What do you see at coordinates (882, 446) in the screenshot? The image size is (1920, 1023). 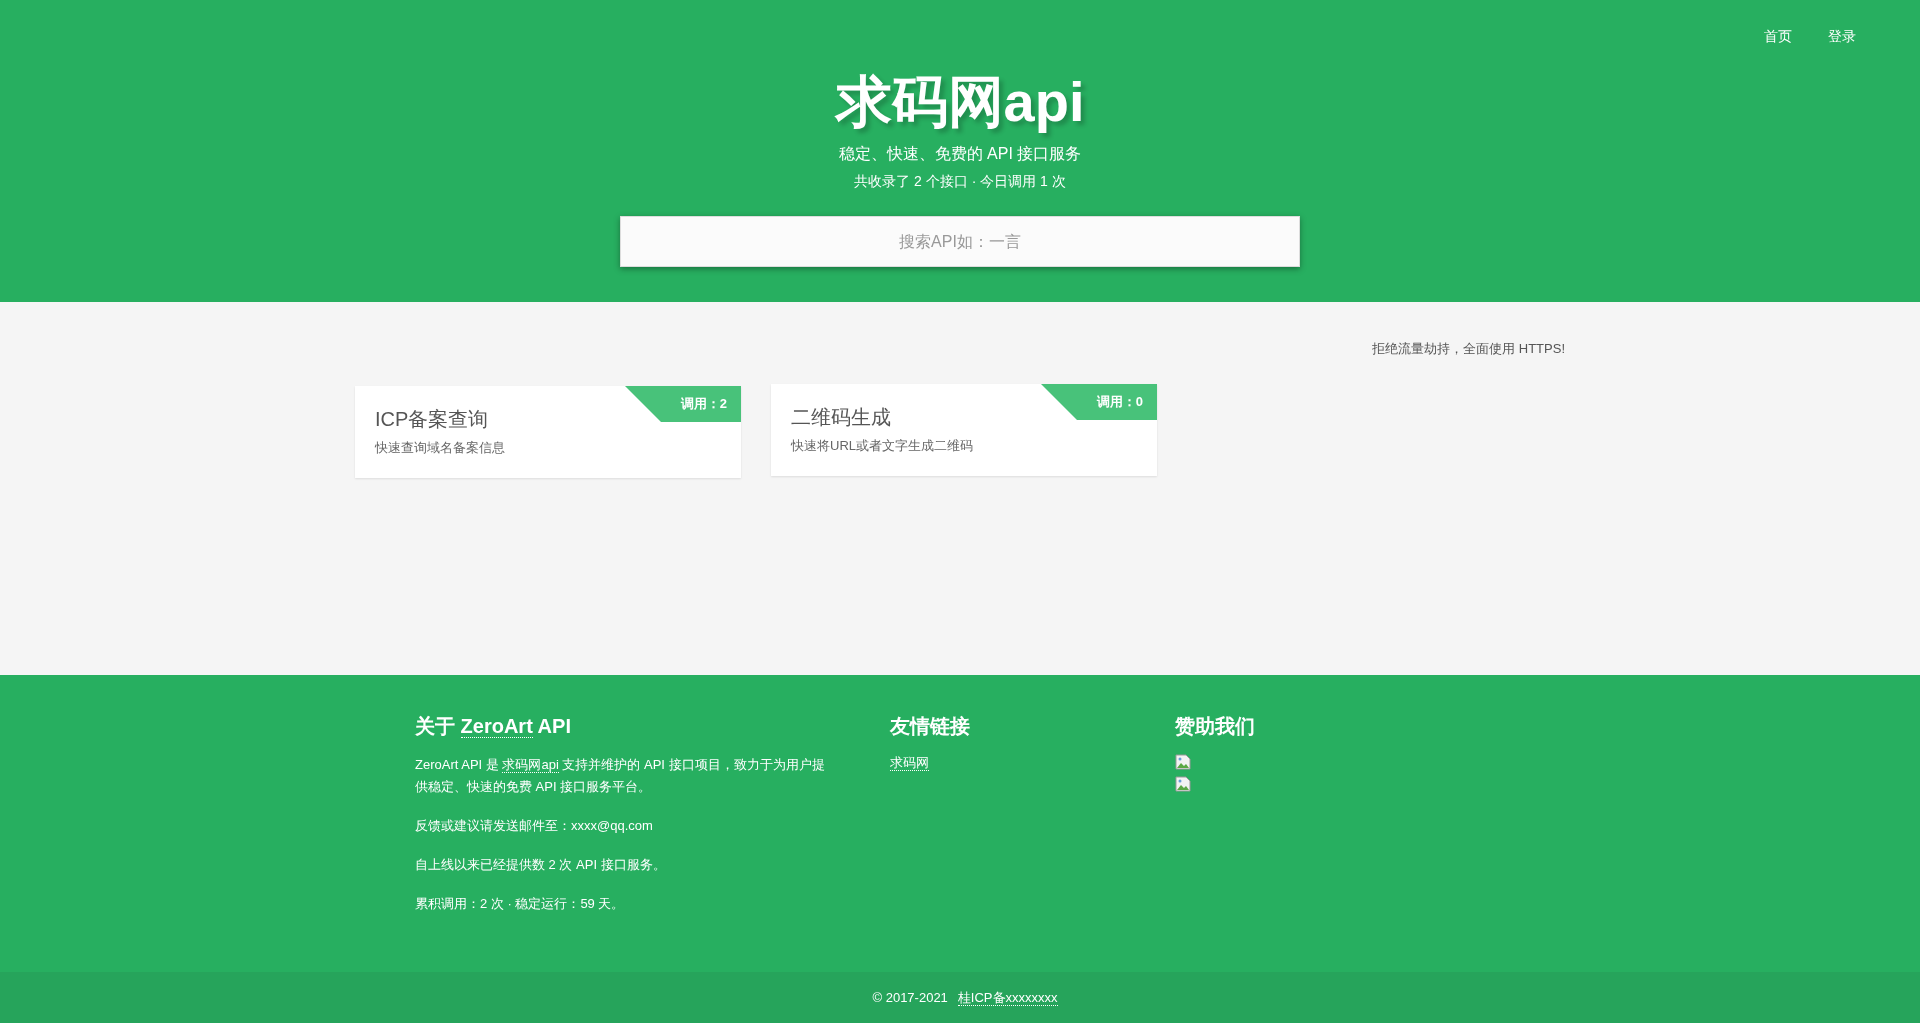 I see `card-description: 快速将URL或者文字生成二维码` at bounding box center [882, 446].